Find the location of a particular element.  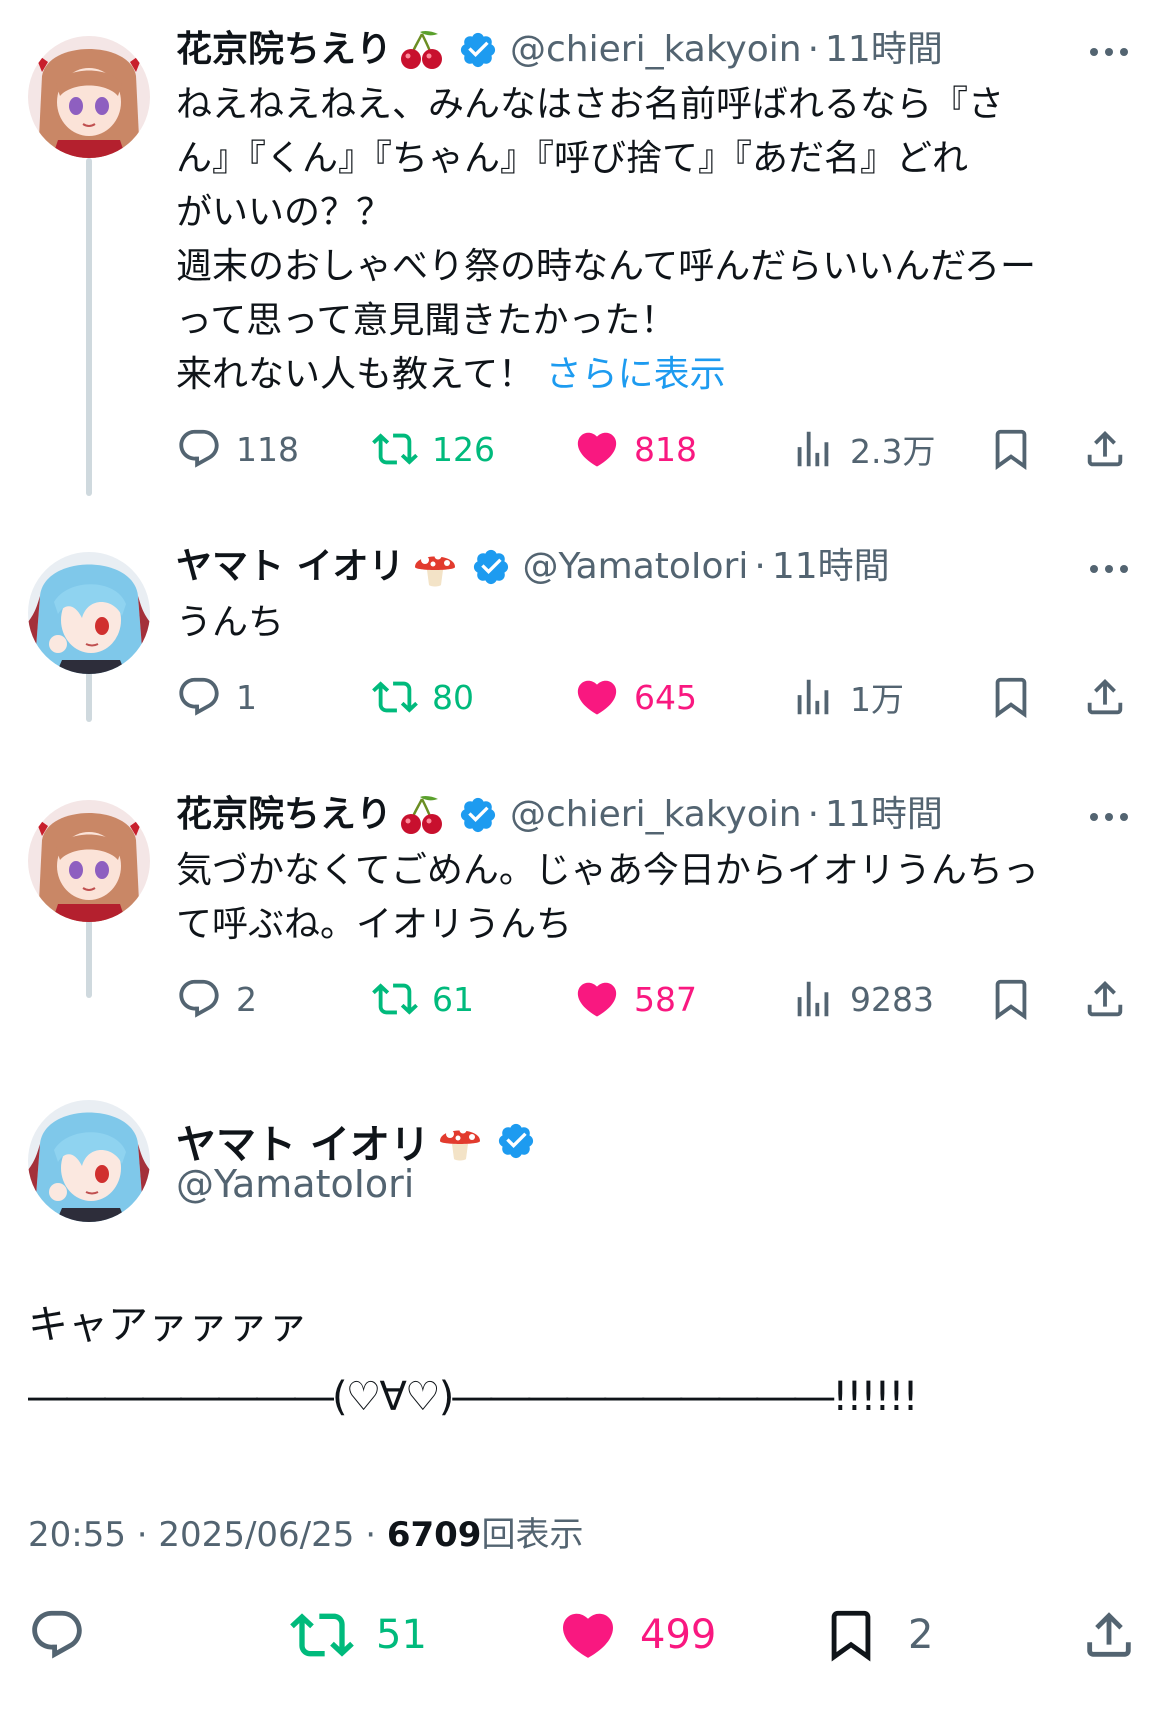

reply-button: 118 is located at coordinates (237, 449).